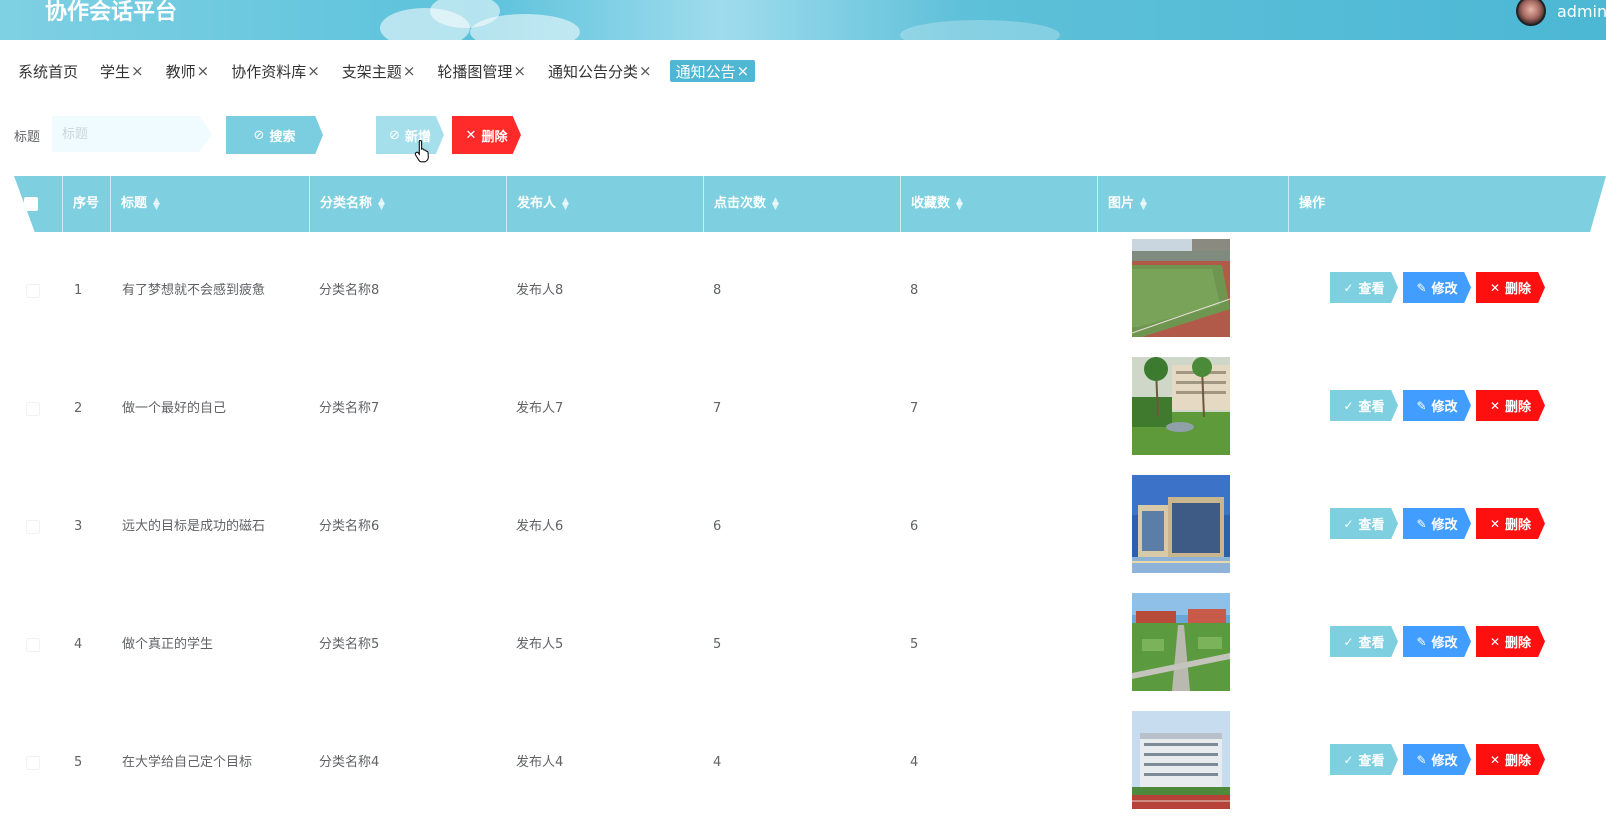 The height and width of the screenshot is (822, 1606). I want to click on tab-label: 通知公告分类, so click(592, 71).